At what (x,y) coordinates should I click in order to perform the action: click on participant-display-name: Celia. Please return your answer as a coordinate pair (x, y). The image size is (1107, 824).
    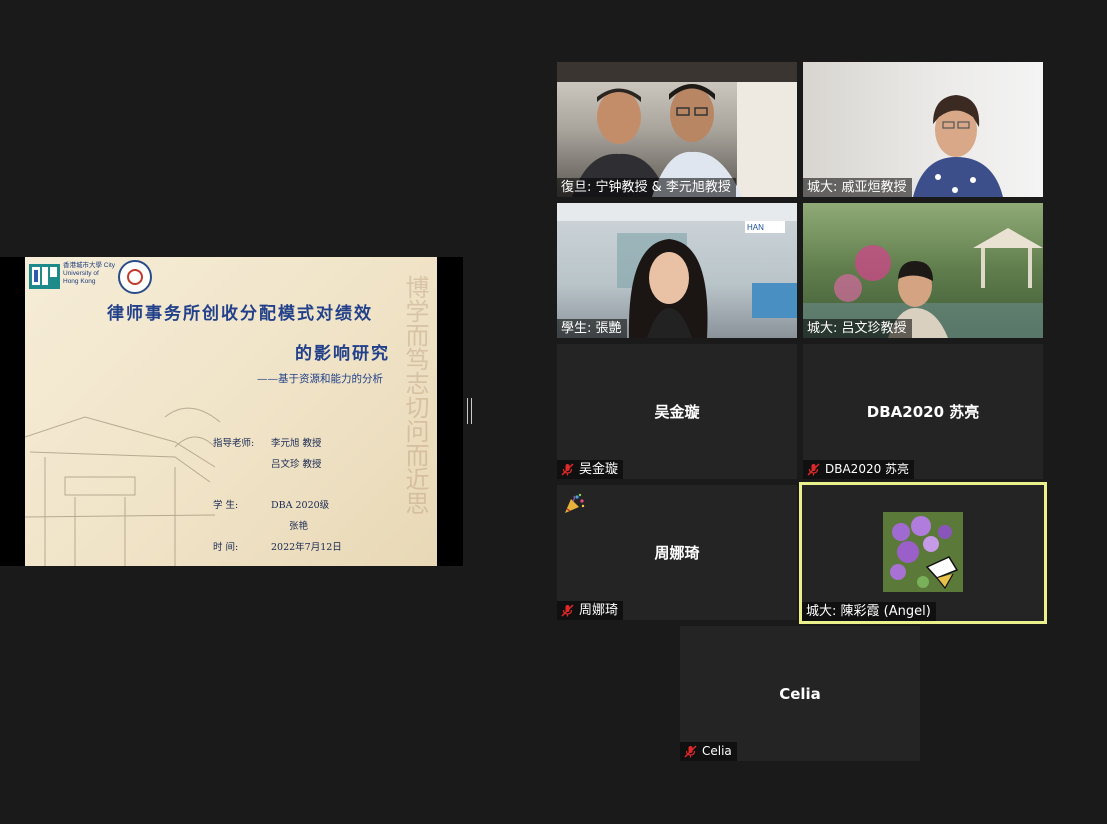
    Looking at the image, I should click on (800, 693).